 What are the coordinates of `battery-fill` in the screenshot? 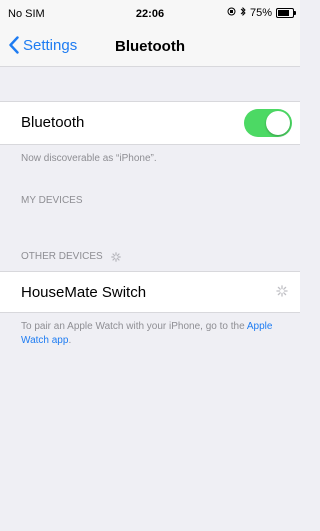 It's located at (283, 13).